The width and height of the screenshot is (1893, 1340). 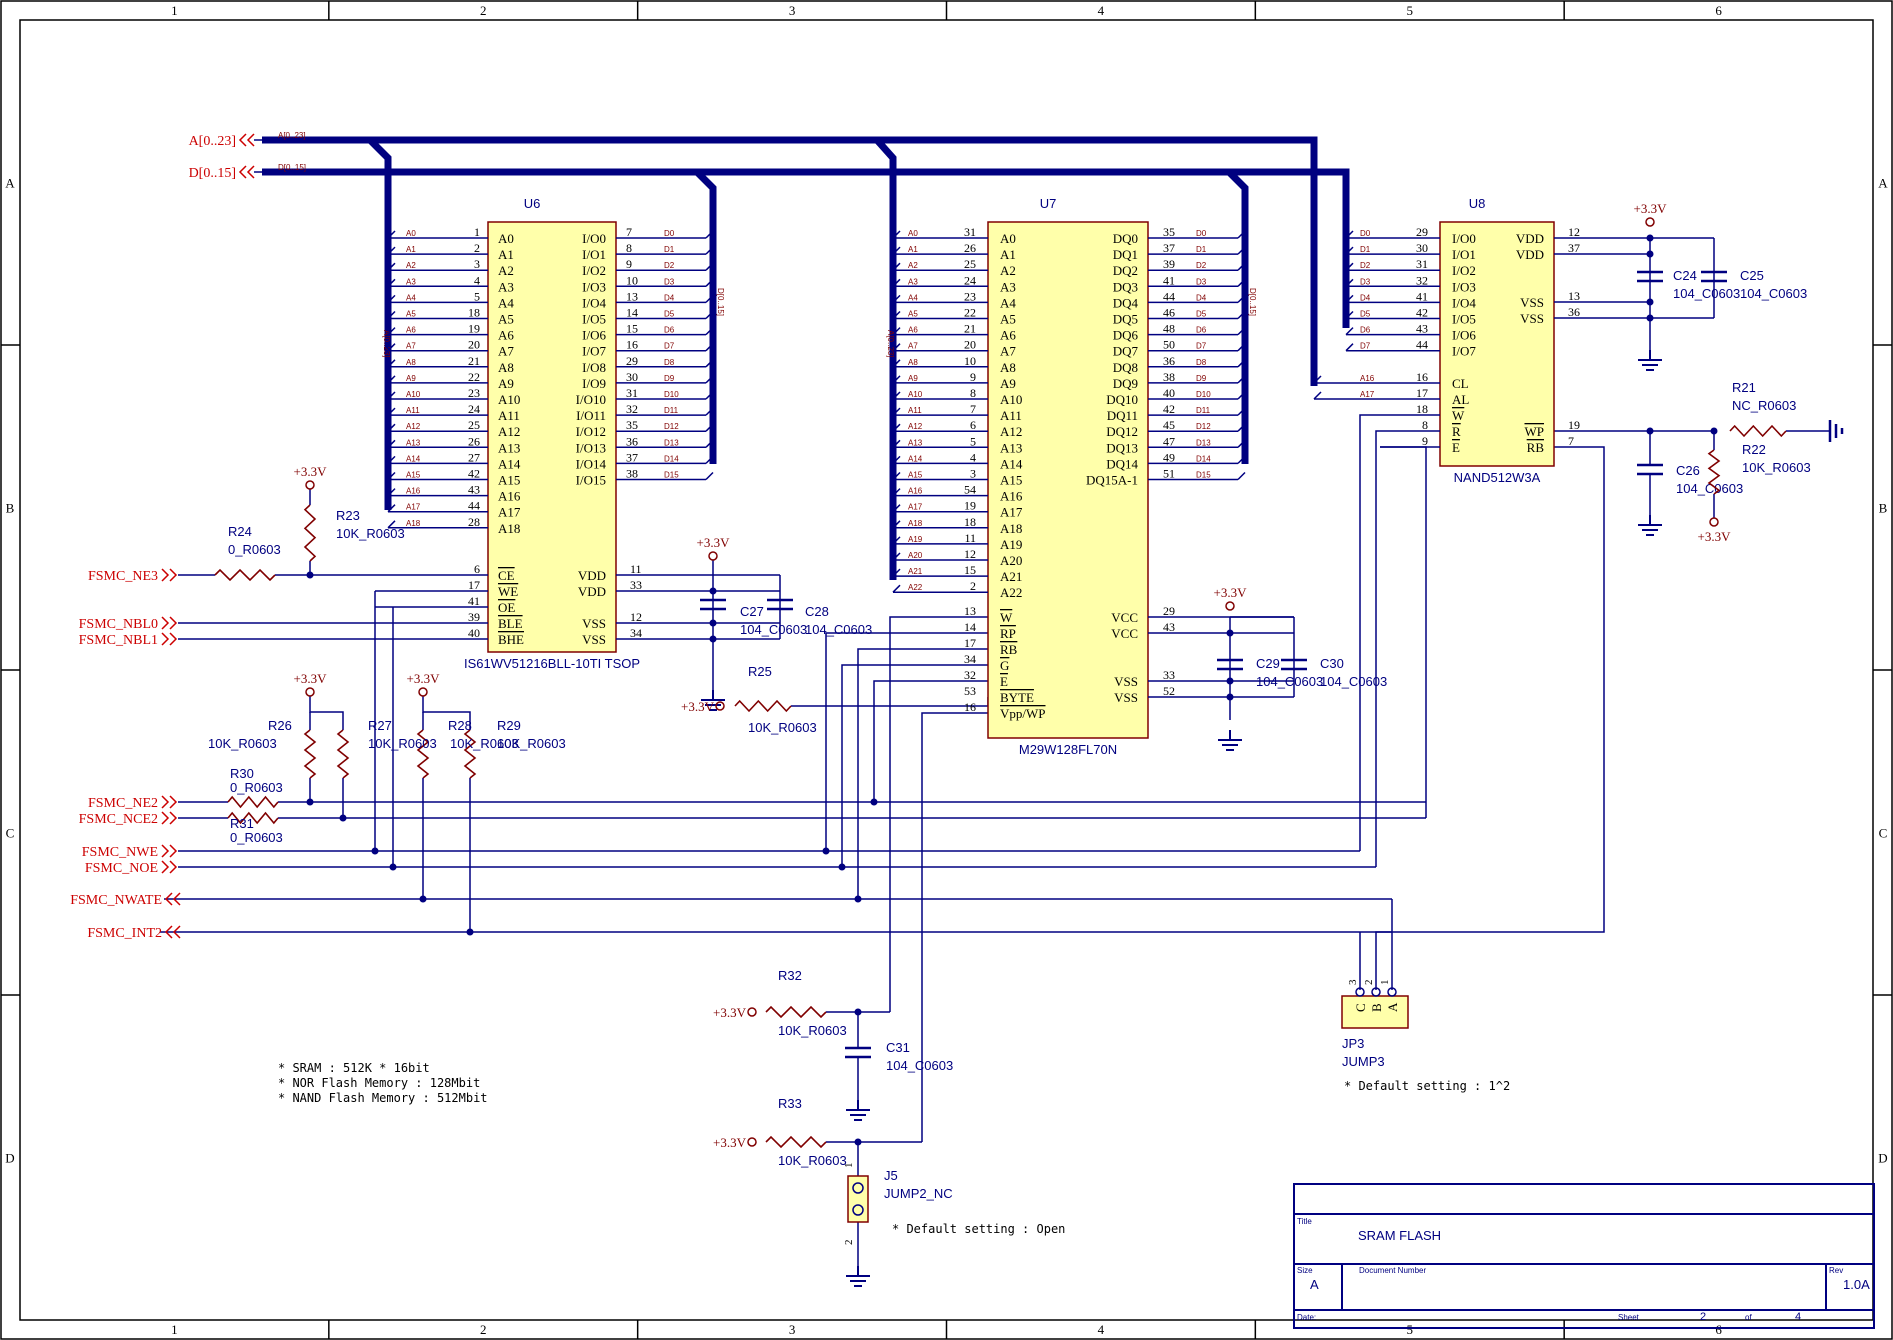 I want to click on pin-number: 22, so click(x=474, y=377).